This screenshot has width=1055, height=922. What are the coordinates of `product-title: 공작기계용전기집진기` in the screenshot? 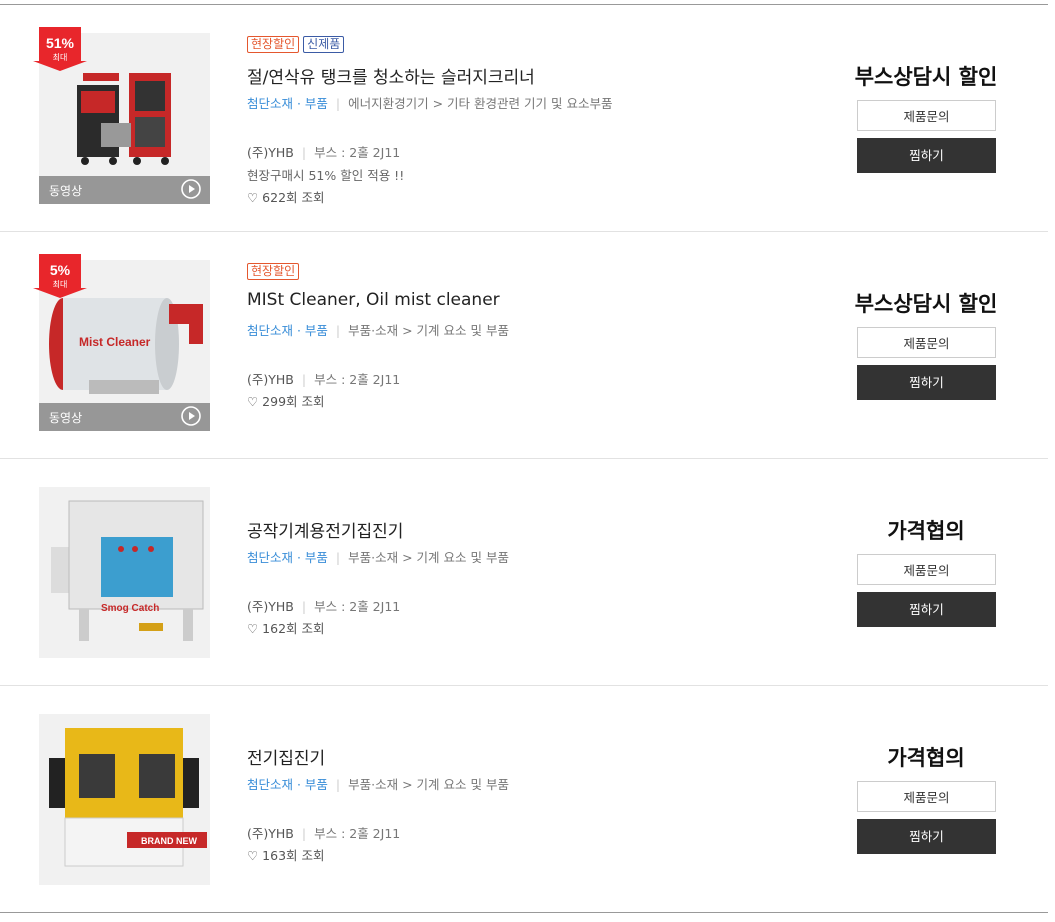 It's located at (325, 529).